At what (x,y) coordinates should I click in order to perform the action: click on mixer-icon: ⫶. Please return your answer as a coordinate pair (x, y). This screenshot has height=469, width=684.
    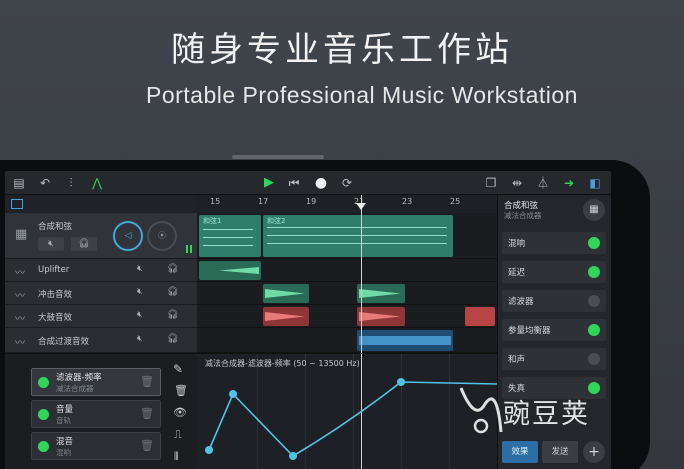
    Looking at the image, I should click on (71, 183).